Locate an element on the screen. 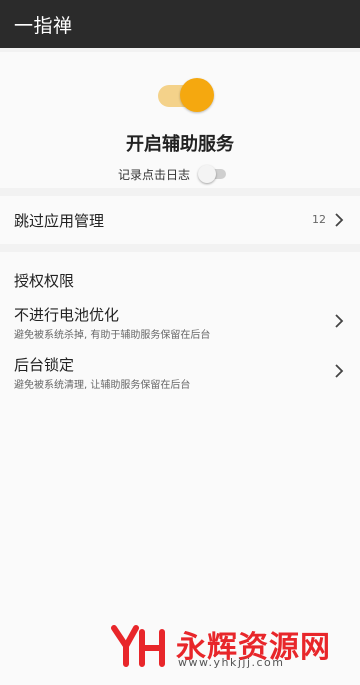 This screenshot has width=360, height=685. log-row: 记录点击日志 is located at coordinates (173, 174).